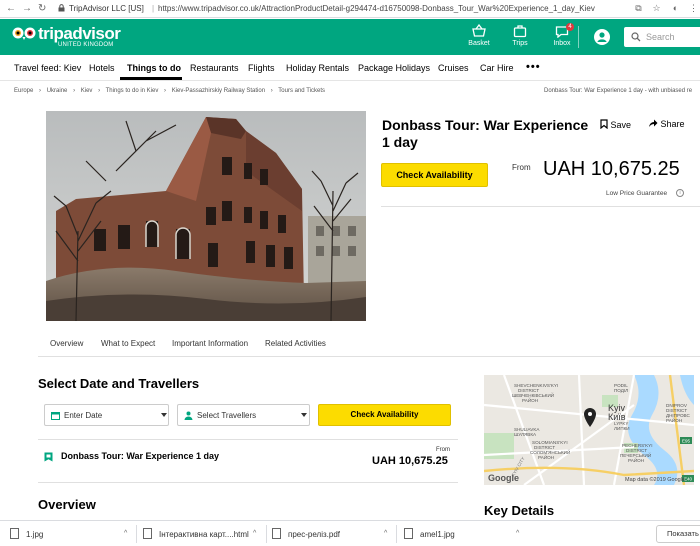 Image resolution: width=700 pixels, height=546 pixels. I want to click on travellers-label: Select Travellers, so click(227, 415).